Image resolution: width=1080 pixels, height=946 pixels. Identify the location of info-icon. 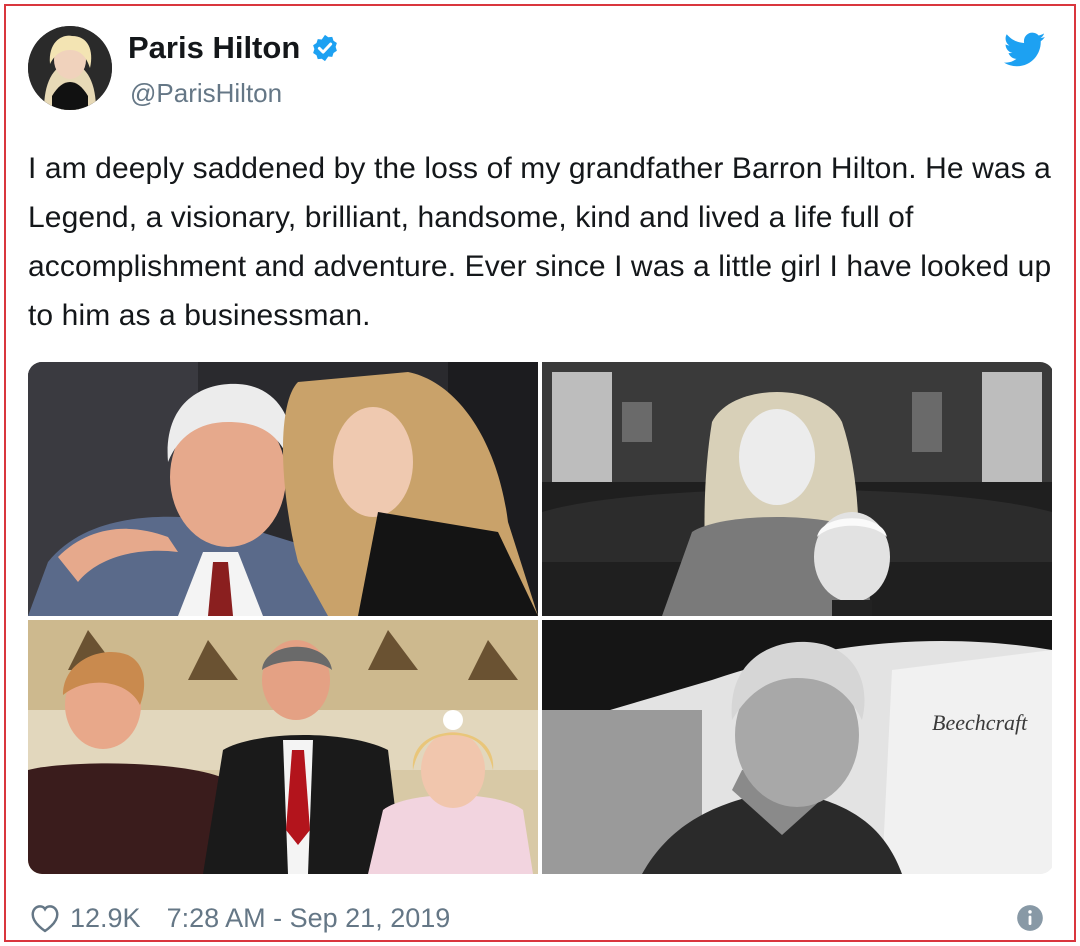
(1030, 918).